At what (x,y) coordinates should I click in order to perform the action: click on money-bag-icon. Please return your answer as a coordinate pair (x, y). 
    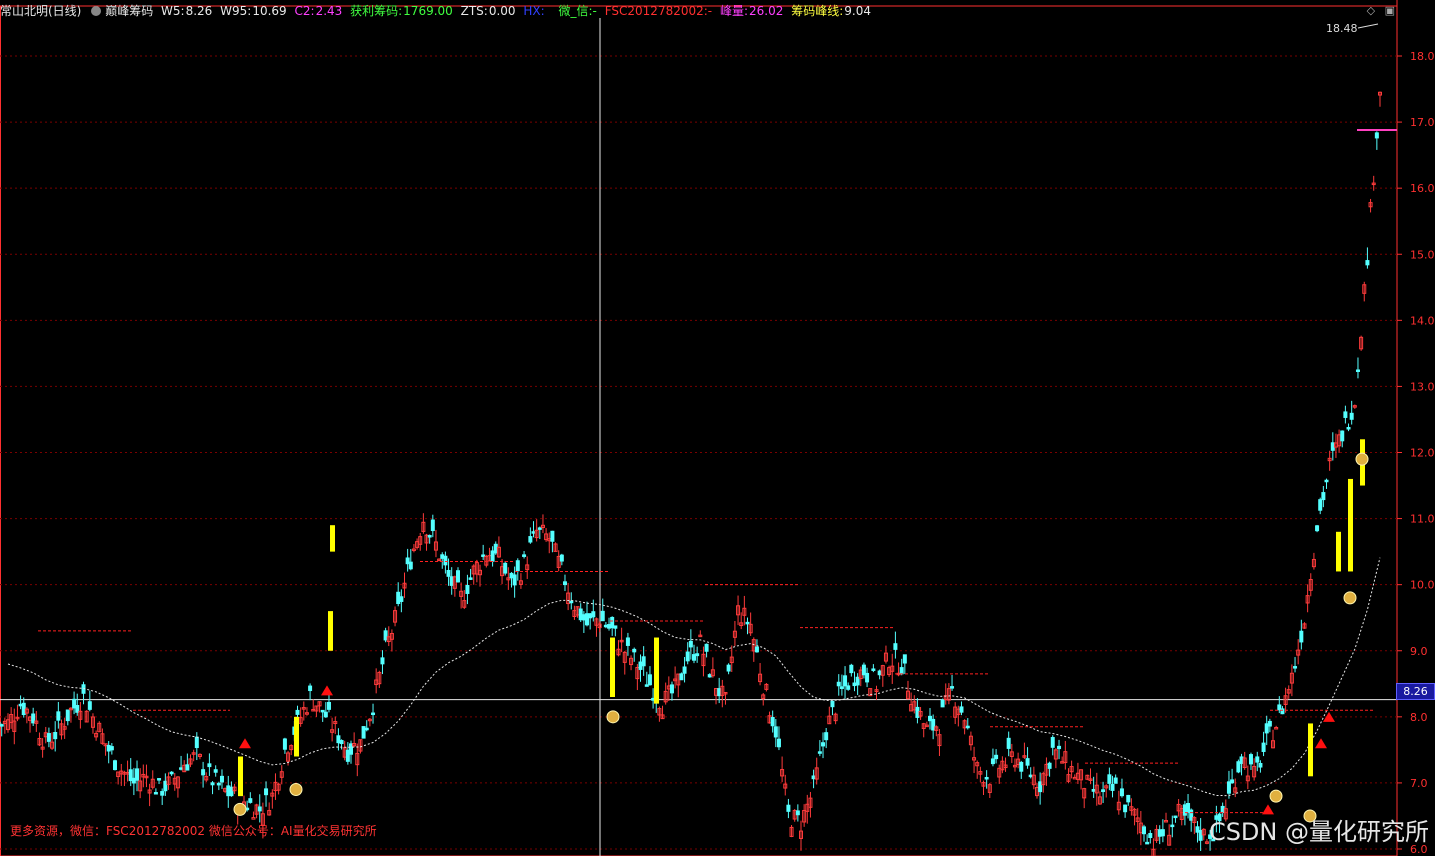
    Looking at the image, I should click on (1362, 459).